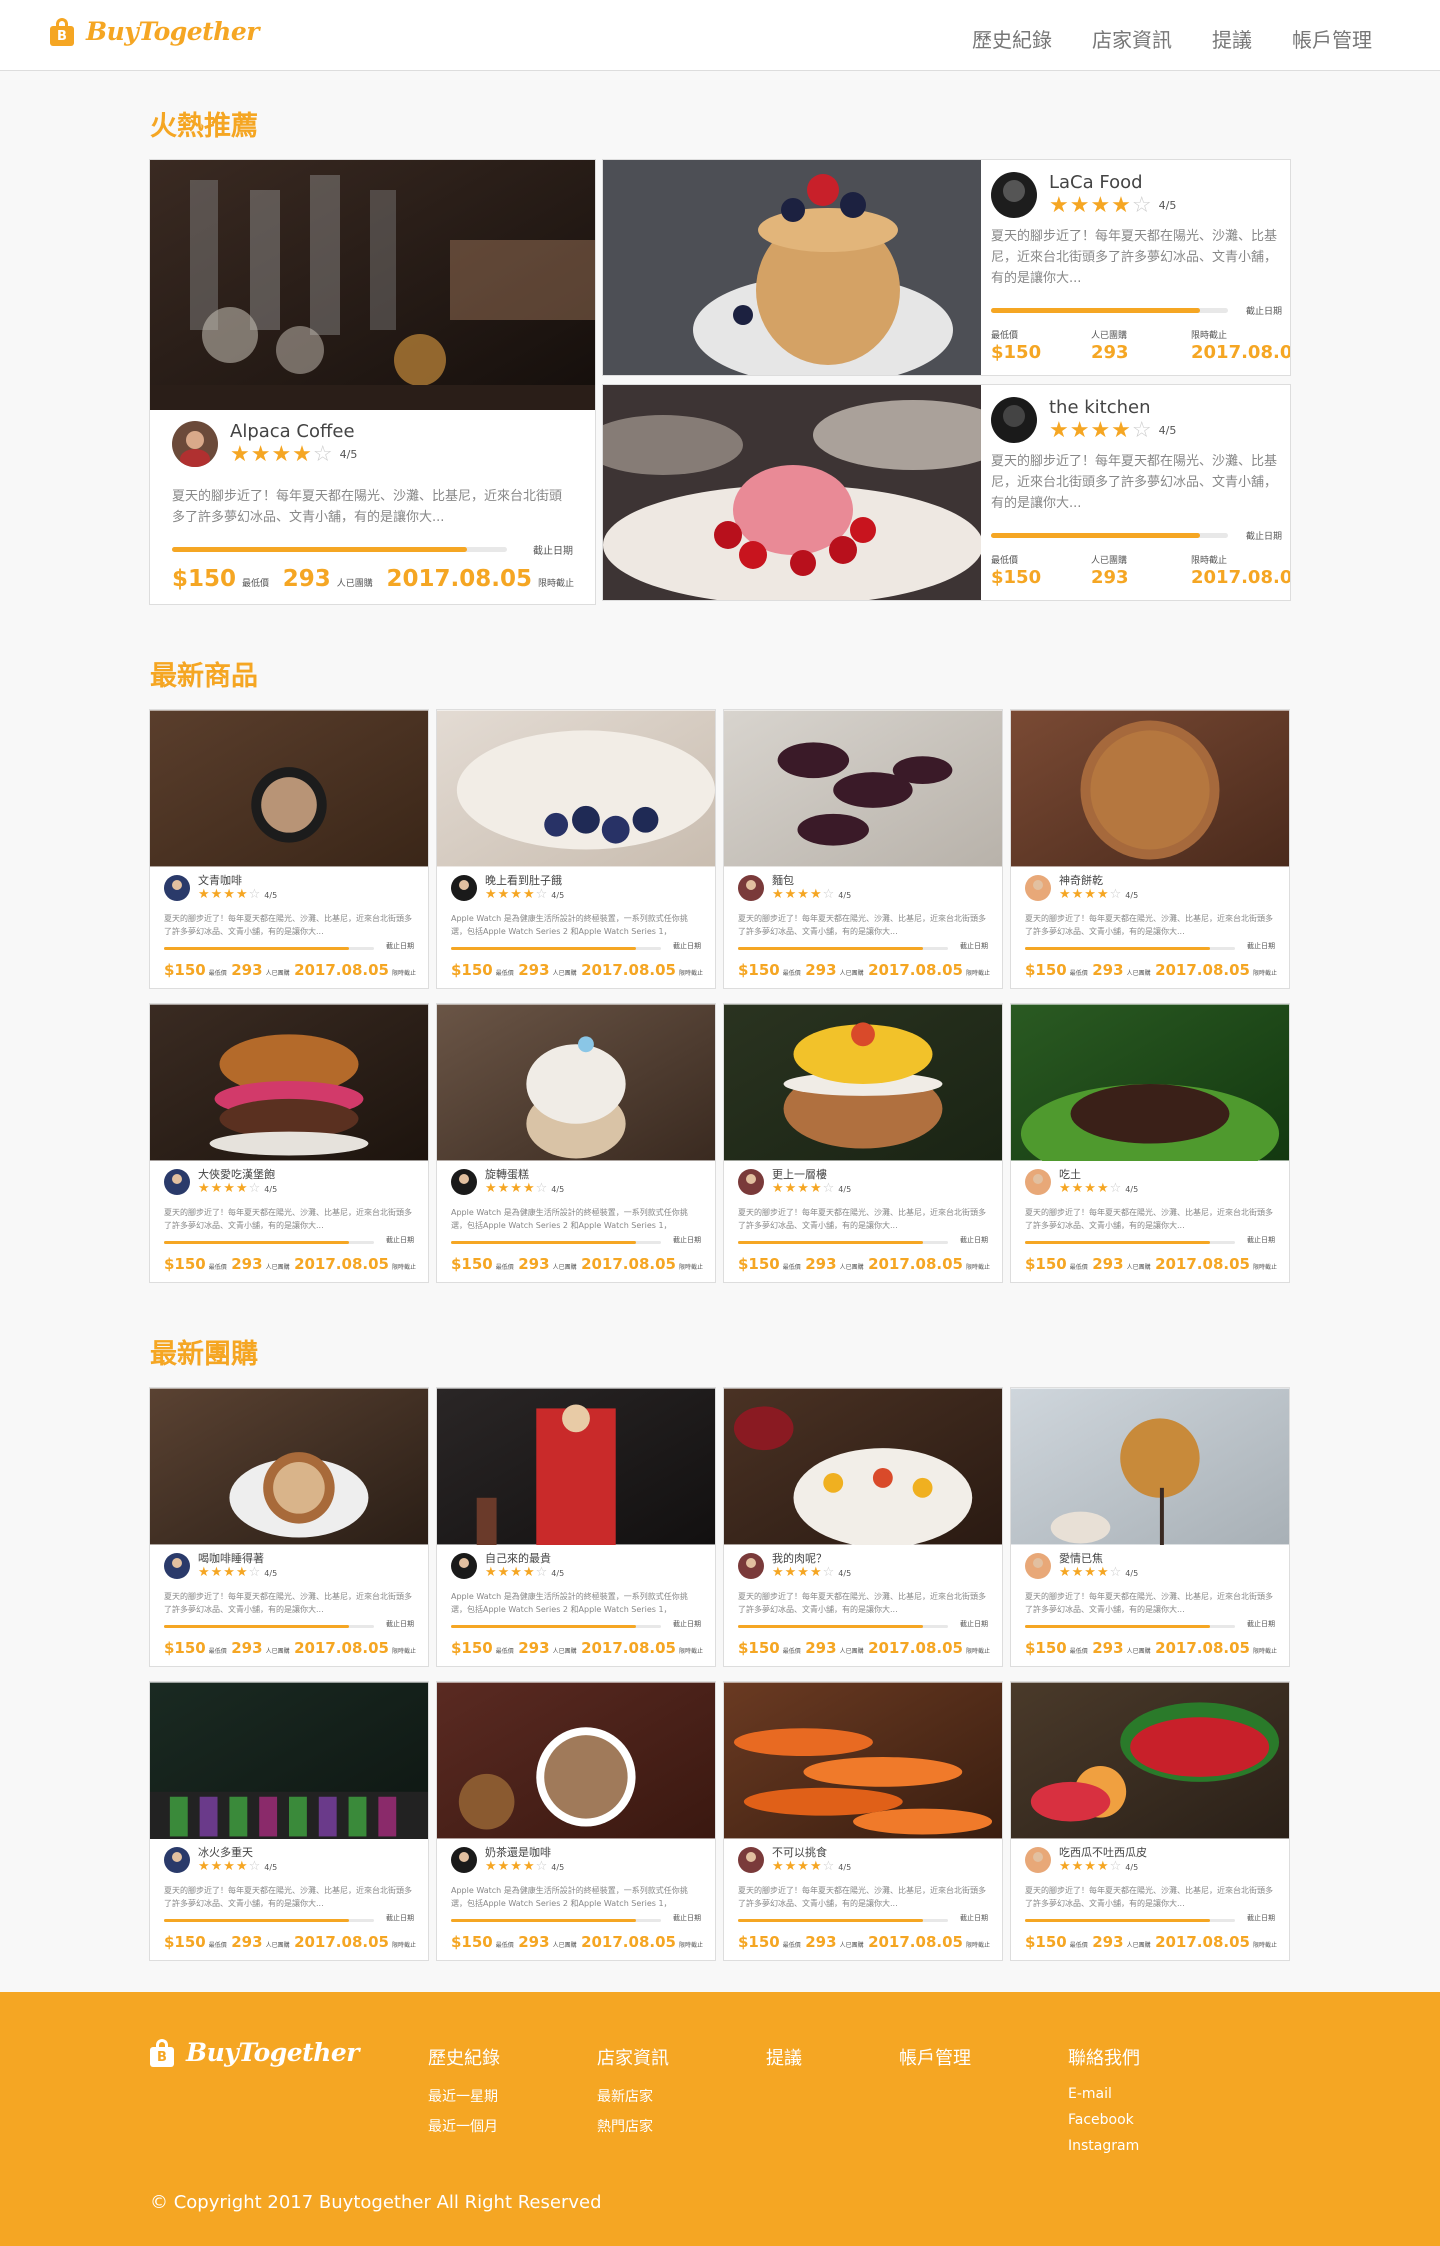 The width and height of the screenshot is (1440, 2246). I want to click on product-name: 自己來的最貴, so click(518, 1558).